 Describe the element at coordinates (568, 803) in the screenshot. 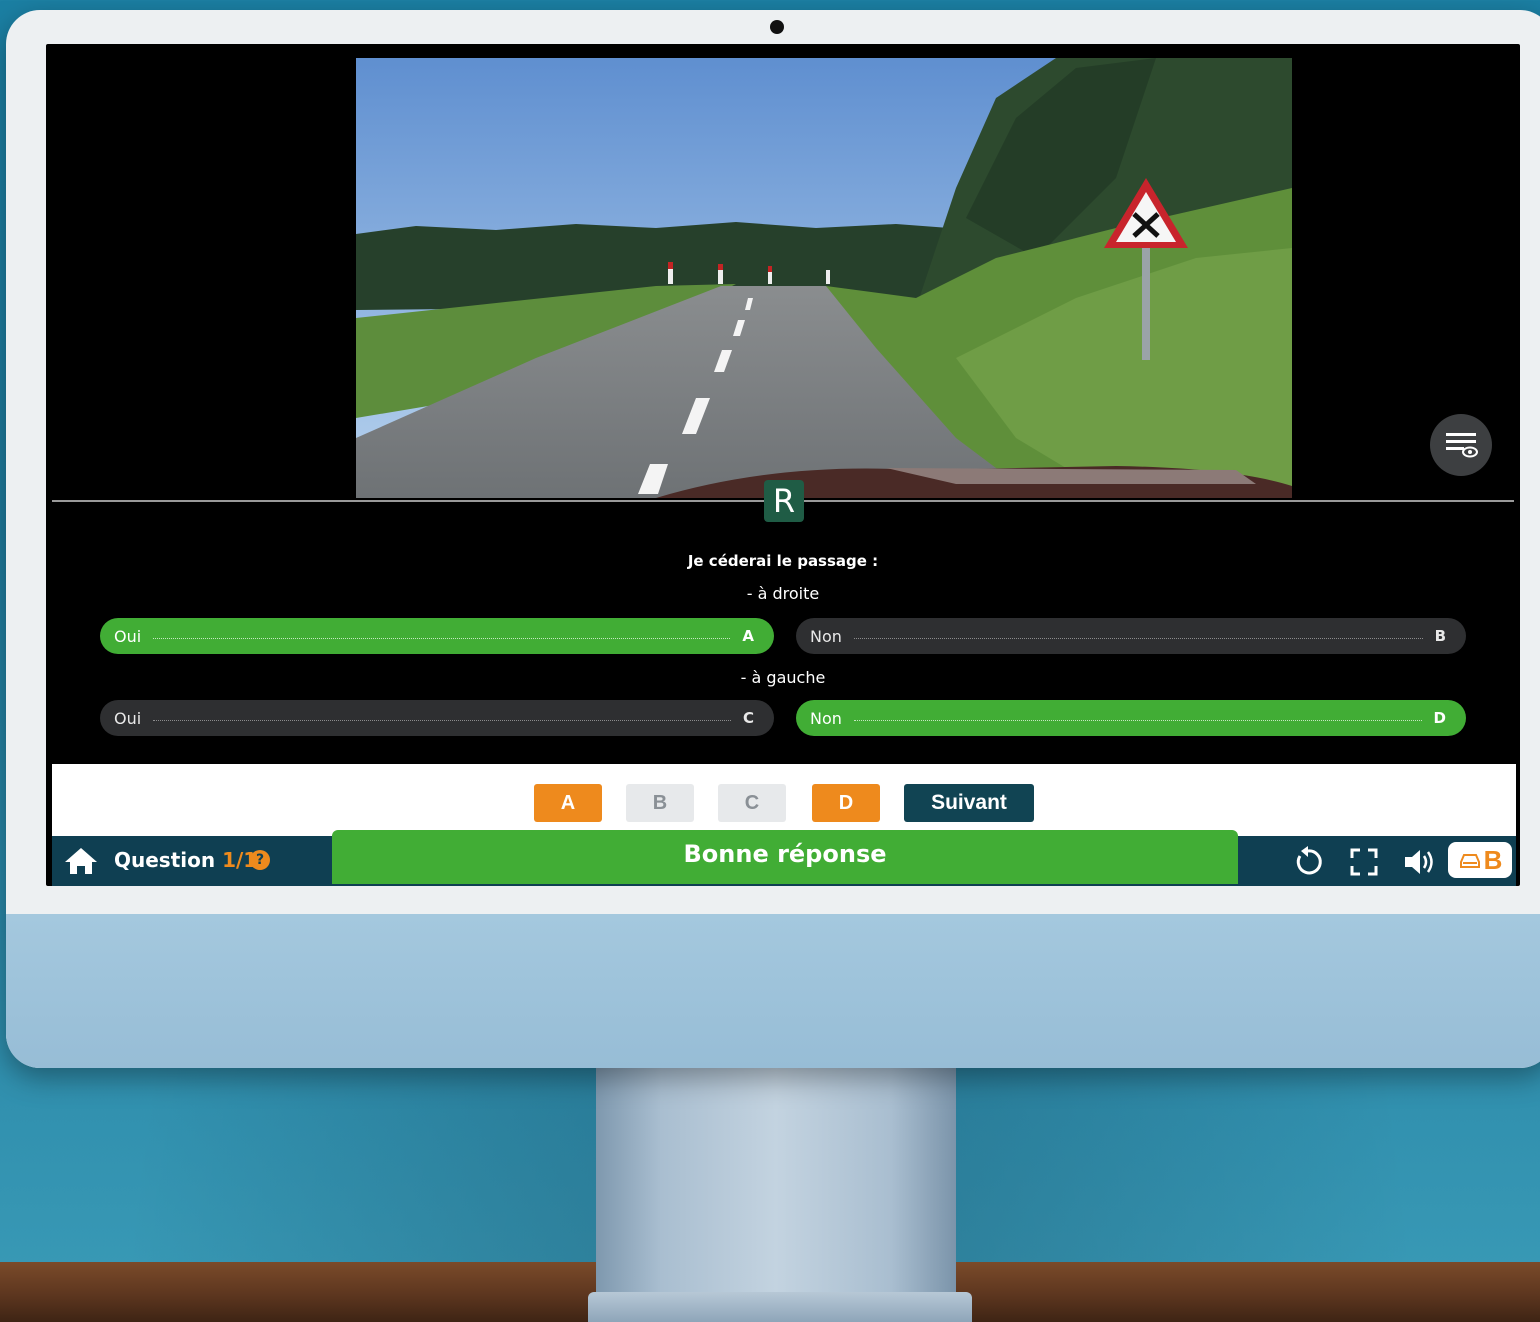

I see `answer-key-a: A` at that location.